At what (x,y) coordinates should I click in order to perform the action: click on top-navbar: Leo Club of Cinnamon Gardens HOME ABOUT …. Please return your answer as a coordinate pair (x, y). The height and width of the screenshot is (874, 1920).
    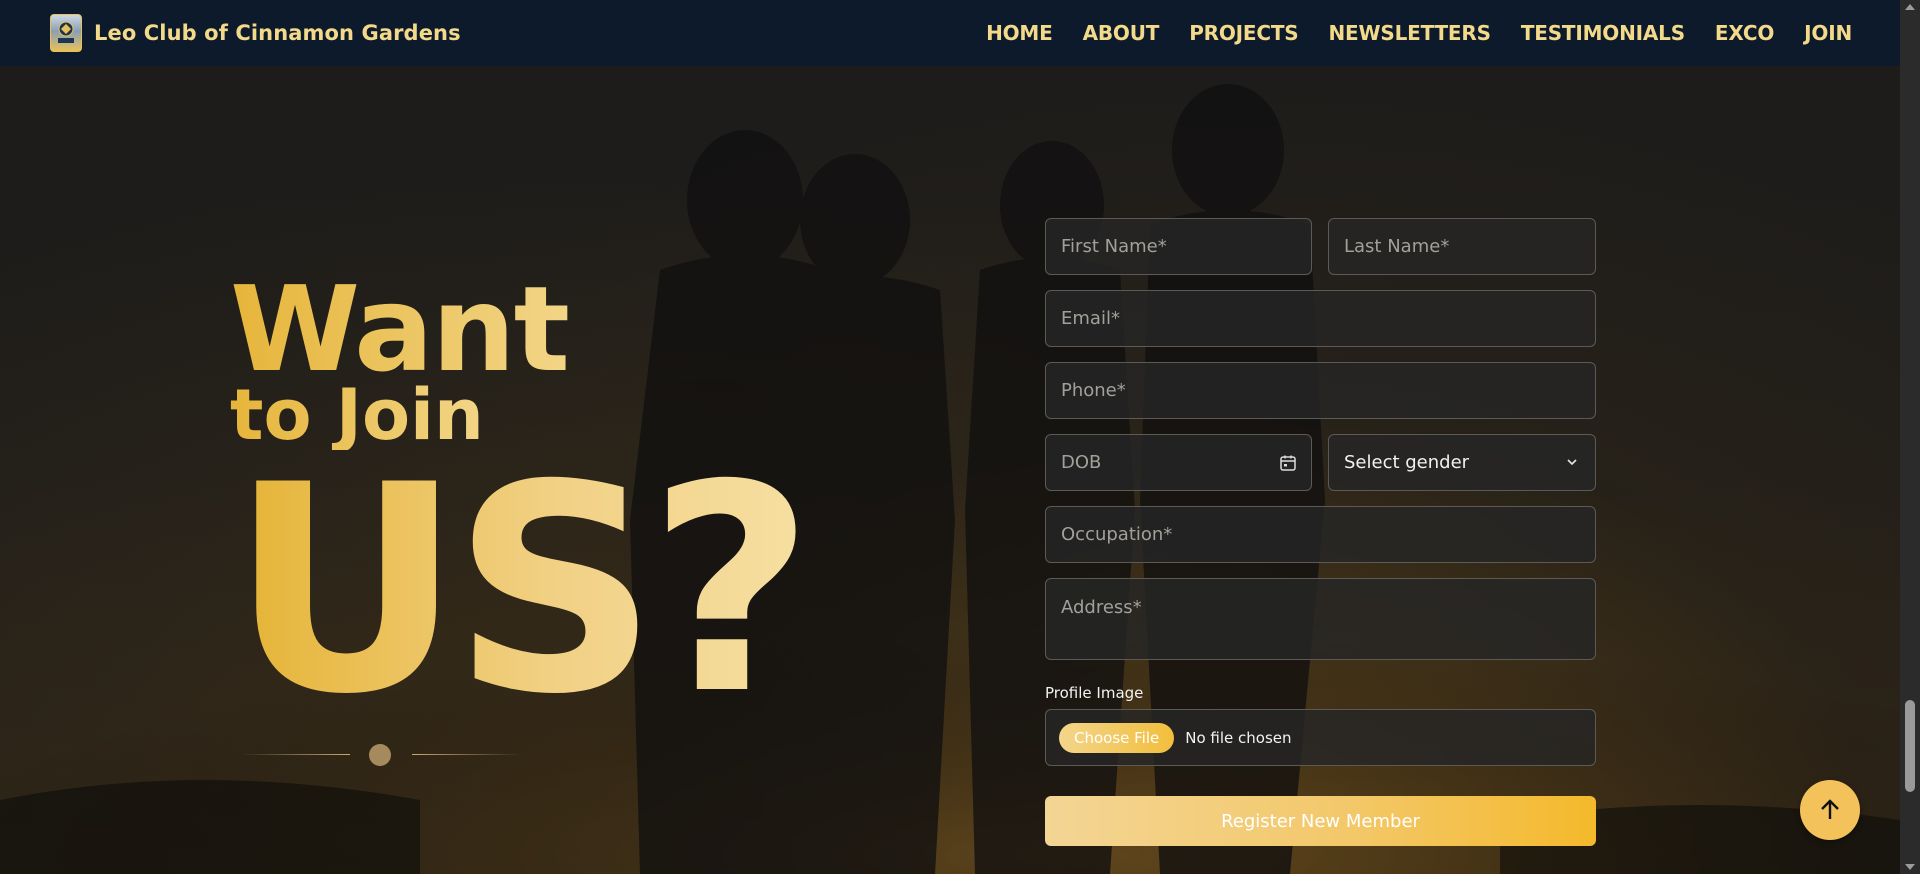
    Looking at the image, I should click on (950, 33).